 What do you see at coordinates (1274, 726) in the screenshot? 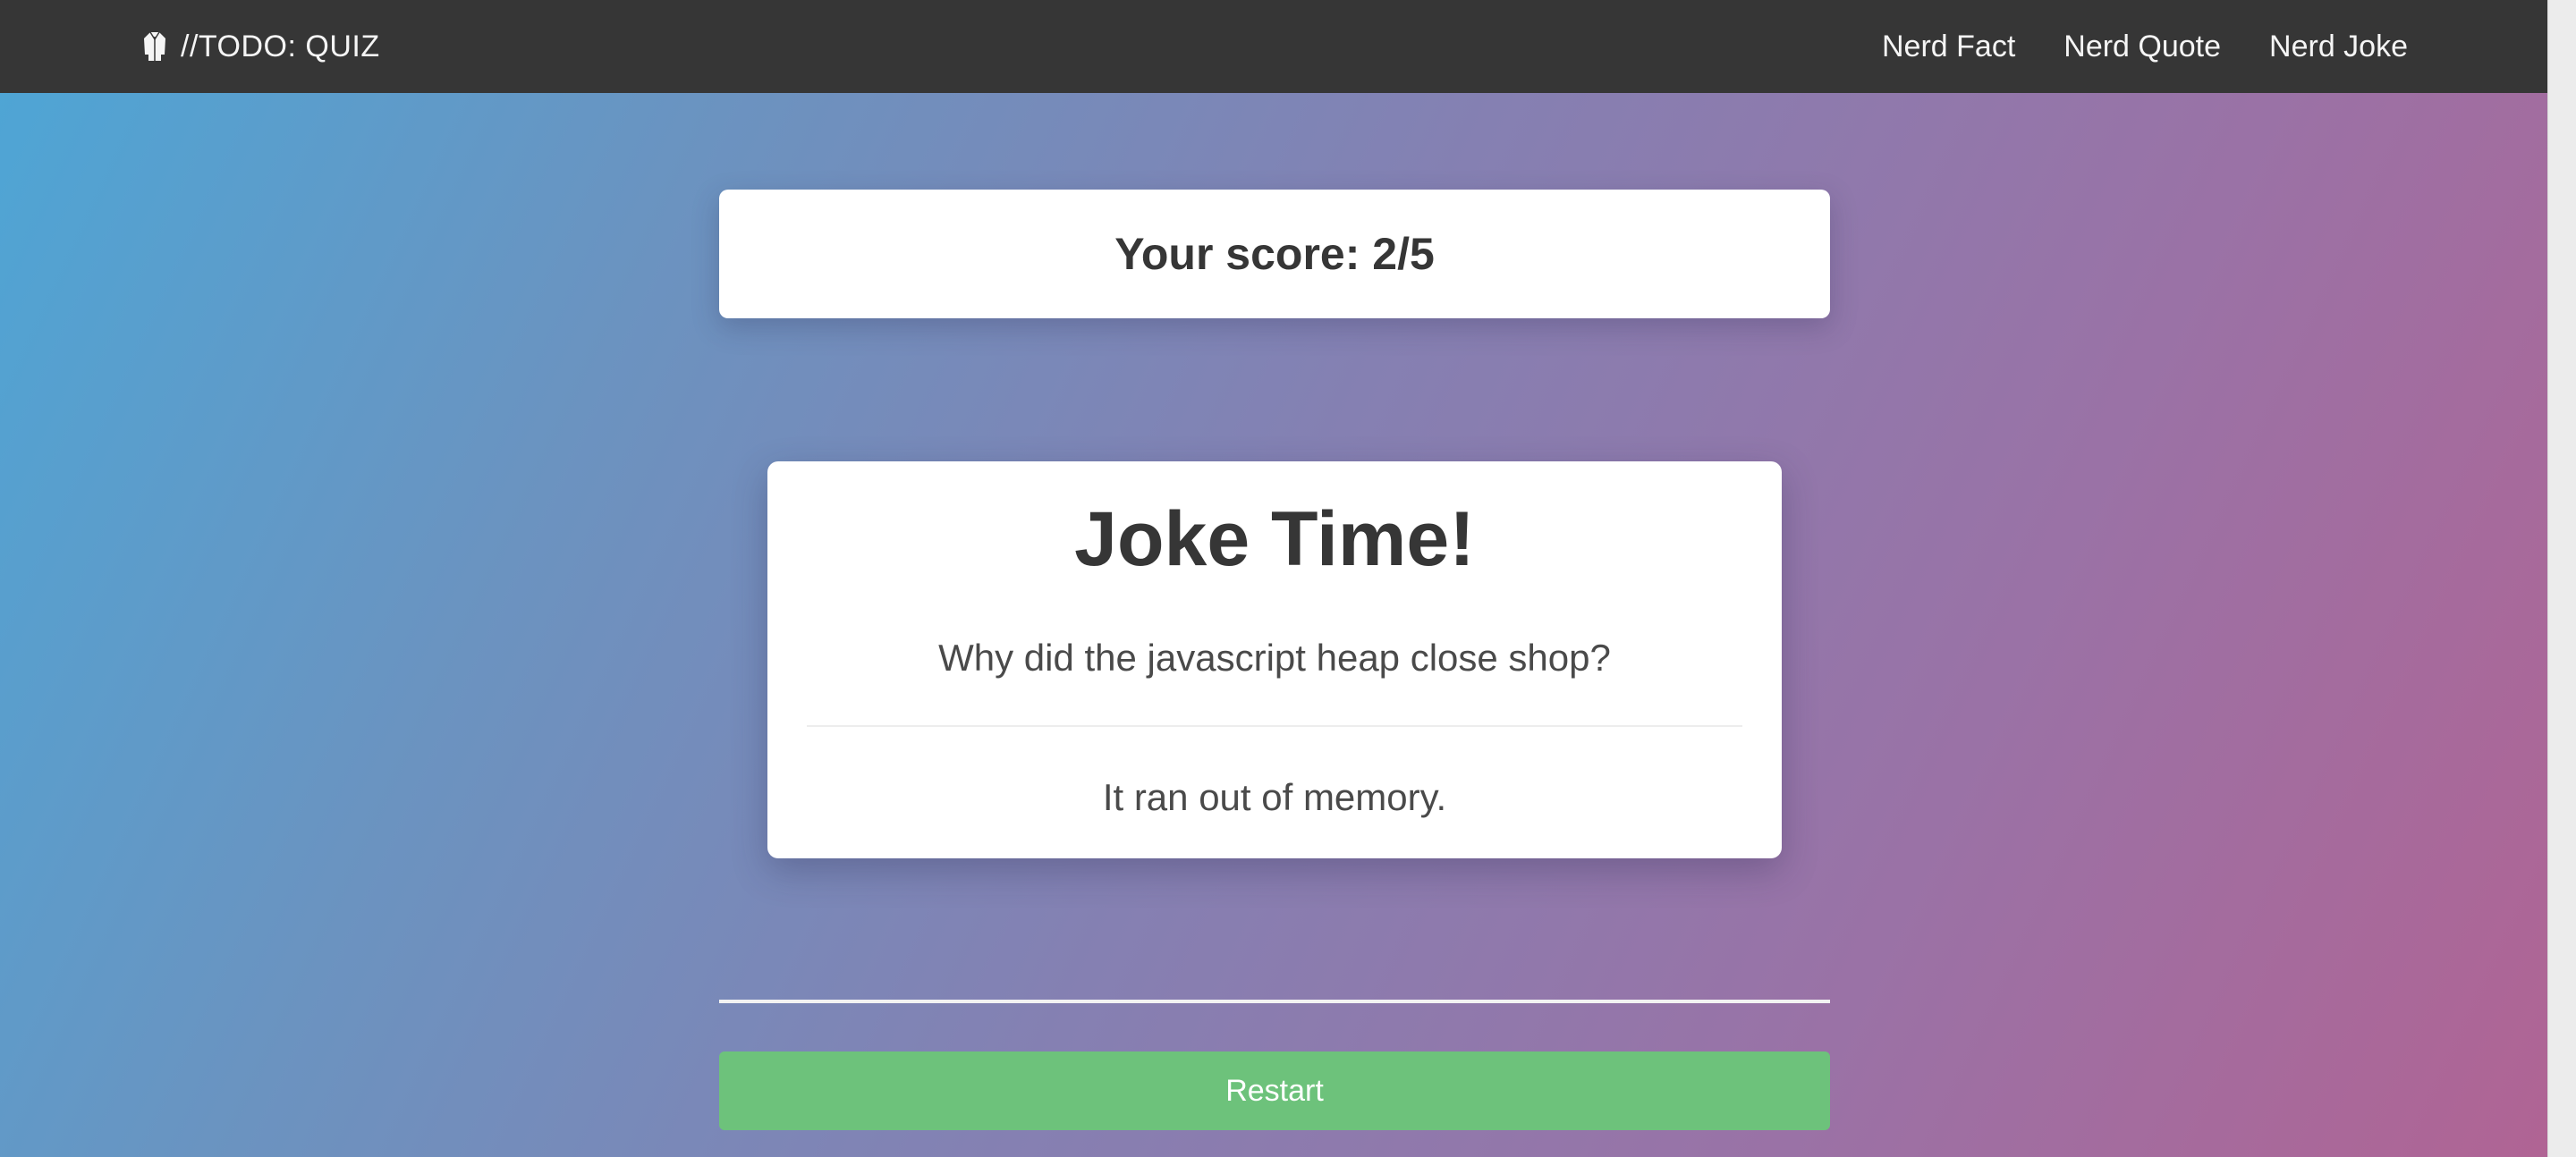
I see `joke-divider` at bounding box center [1274, 726].